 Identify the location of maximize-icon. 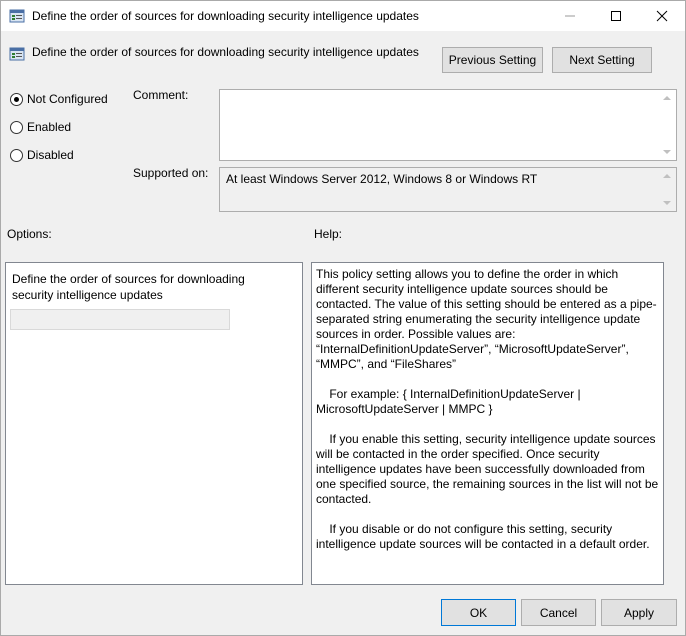
(616, 16).